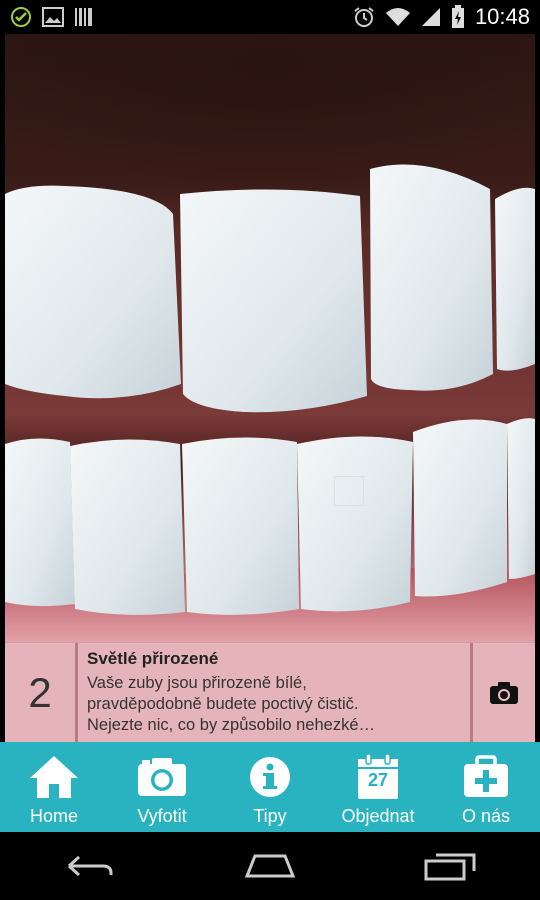 The width and height of the screenshot is (540, 900). What do you see at coordinates (53, 17) in the screenshot?
I see `image-icon` at bounding box center [53, 17].